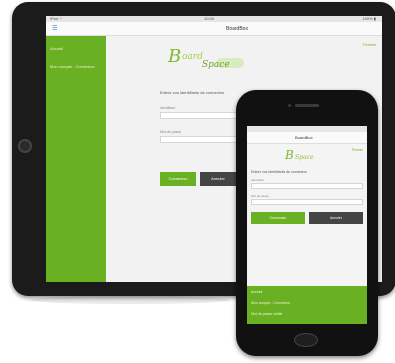 This screenshot has height=363, width=395. I want to click on phone-menu-item-account: Mon compte - Connexion, so click(270, 303).